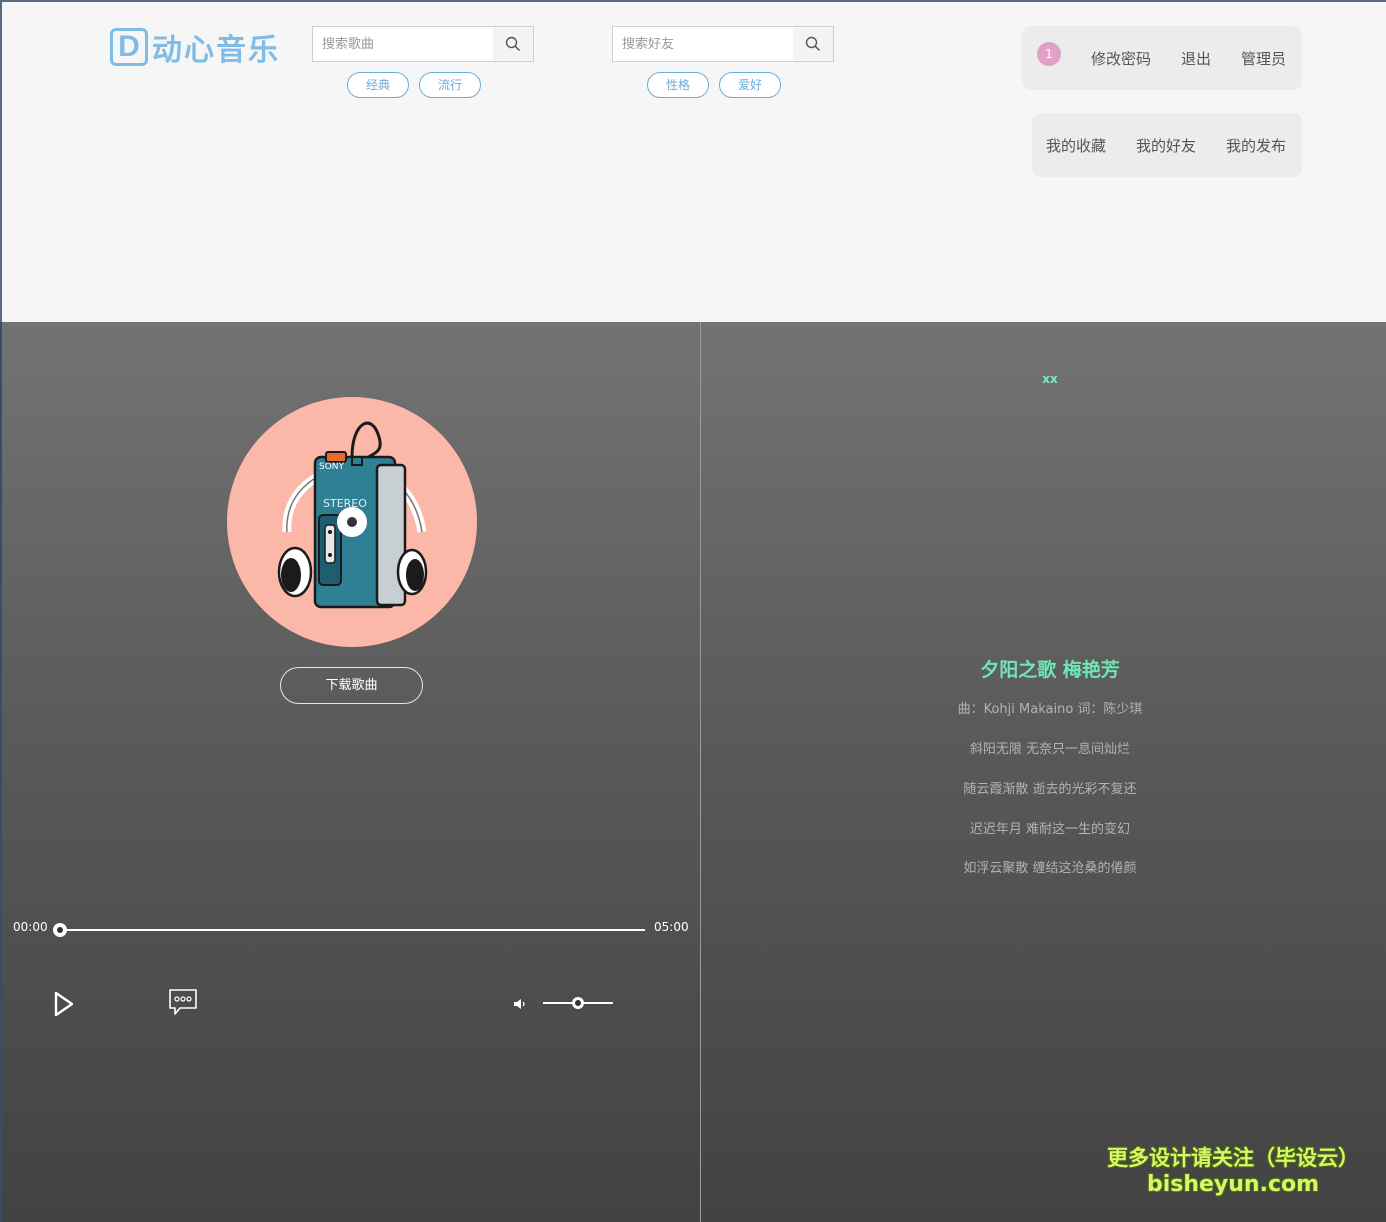  I want to click on nav-friends: 我的好友, so click(1166, 145).